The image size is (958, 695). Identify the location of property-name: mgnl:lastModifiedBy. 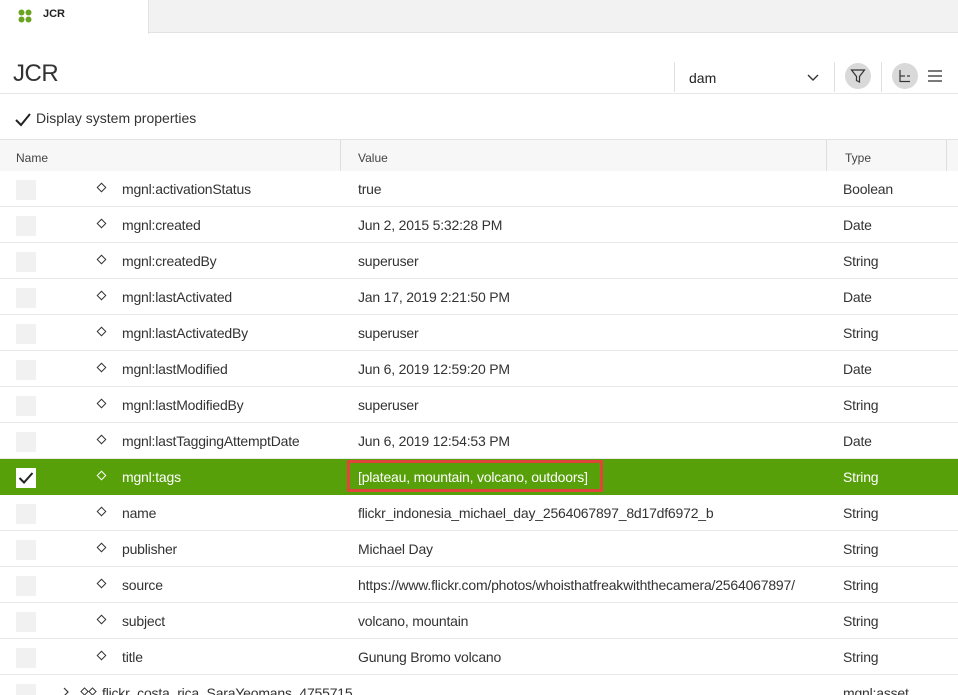
(183, 405).